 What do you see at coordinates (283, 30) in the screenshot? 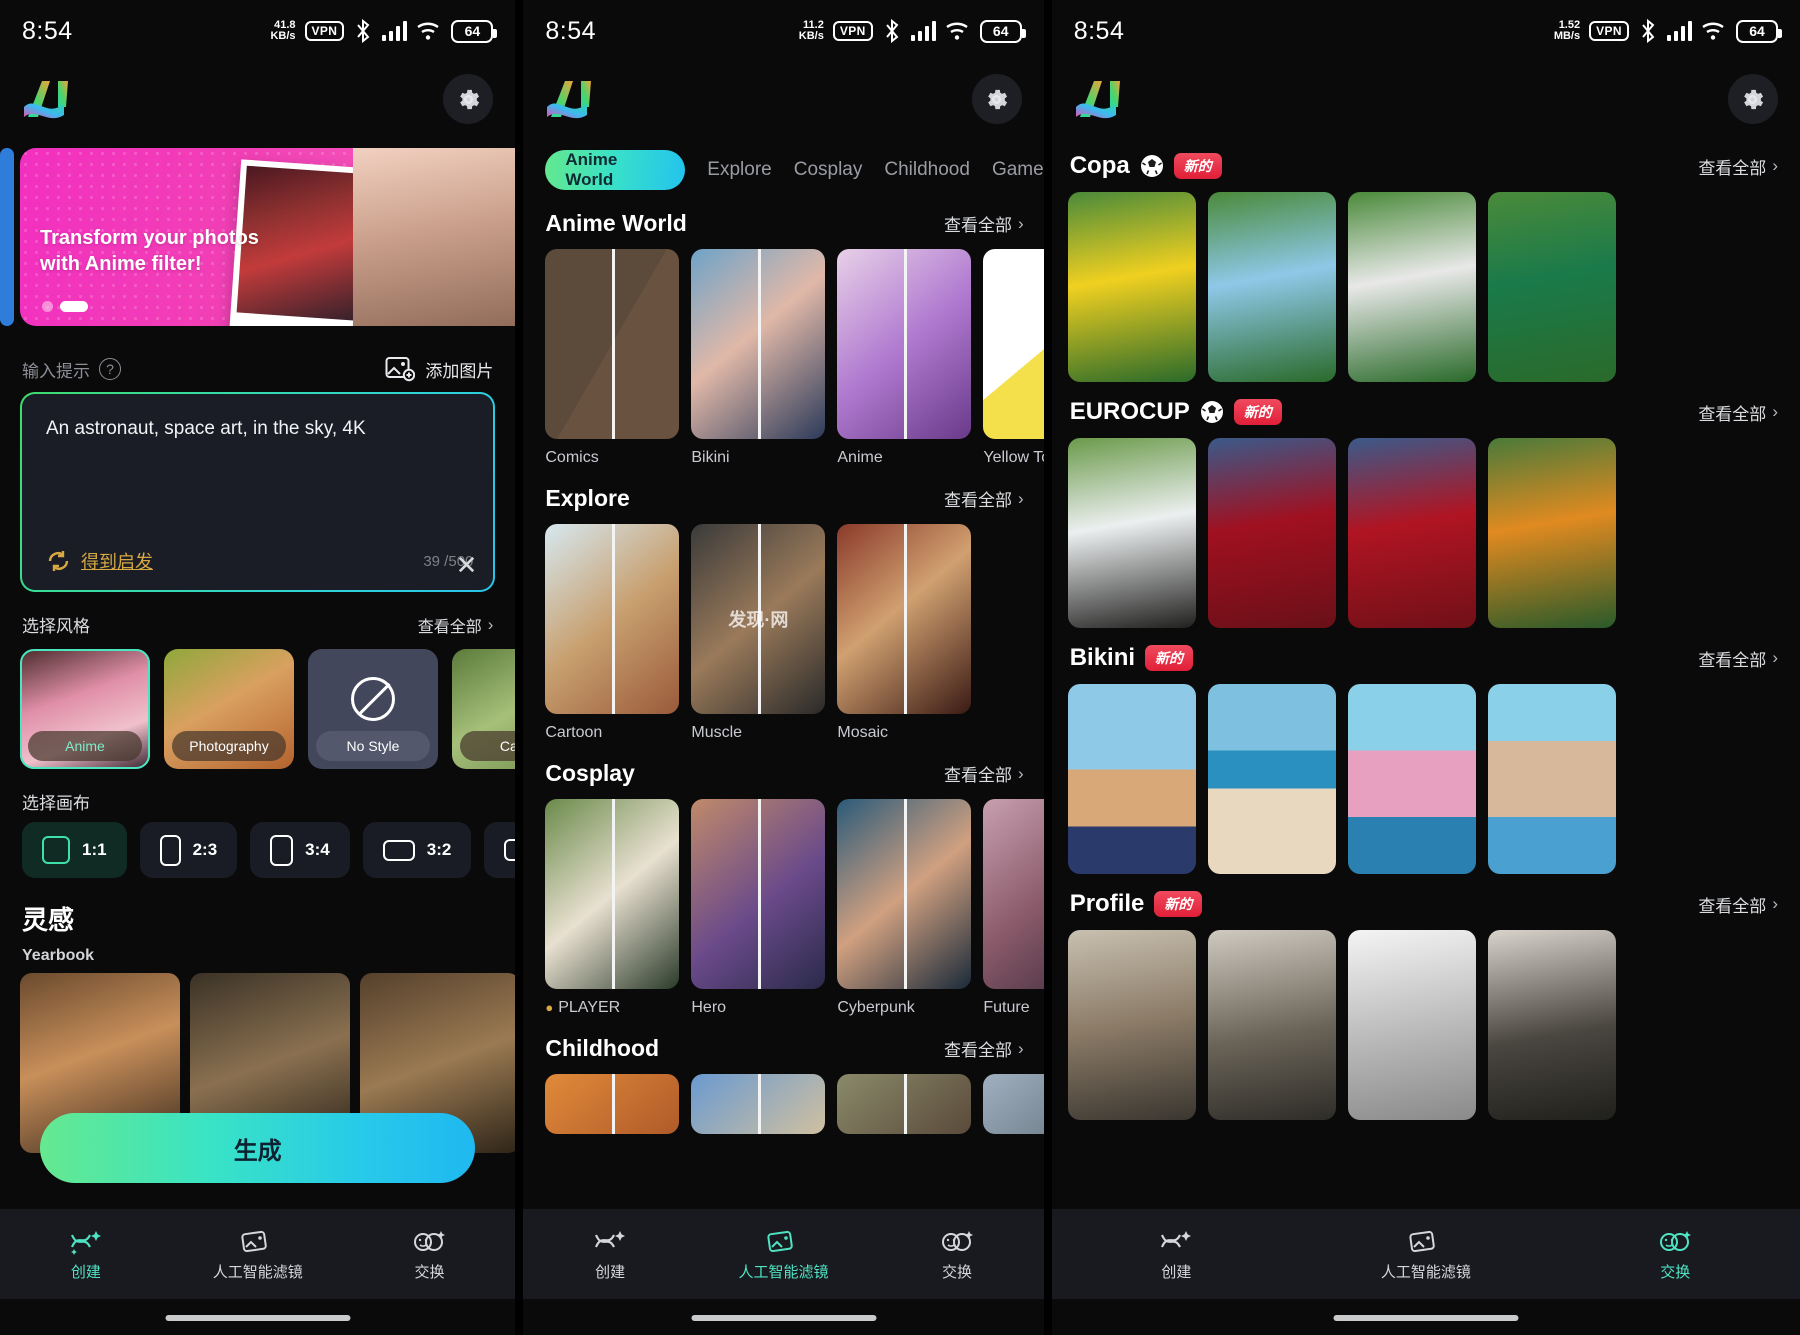
I see `network-speed: 41.8 KB/s` at bounding box center [283, 30].